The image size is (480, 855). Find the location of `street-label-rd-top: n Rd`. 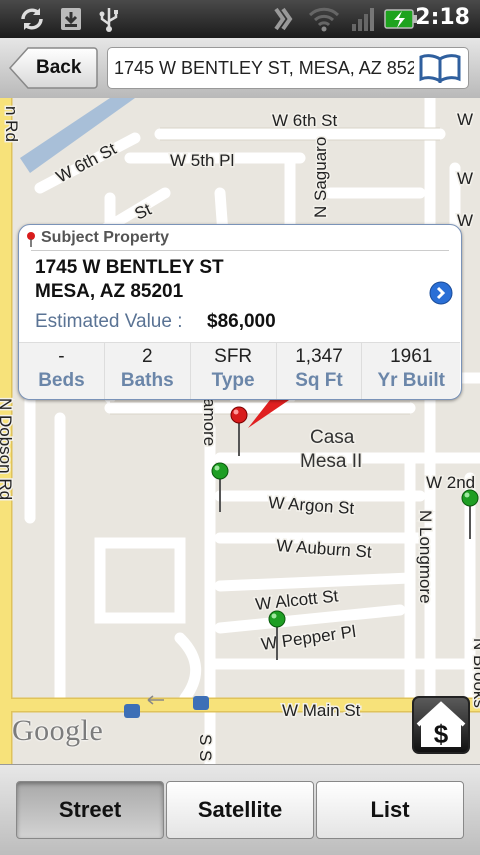

street-label-rd-top: n Rd is located at coordinates (11, 124).